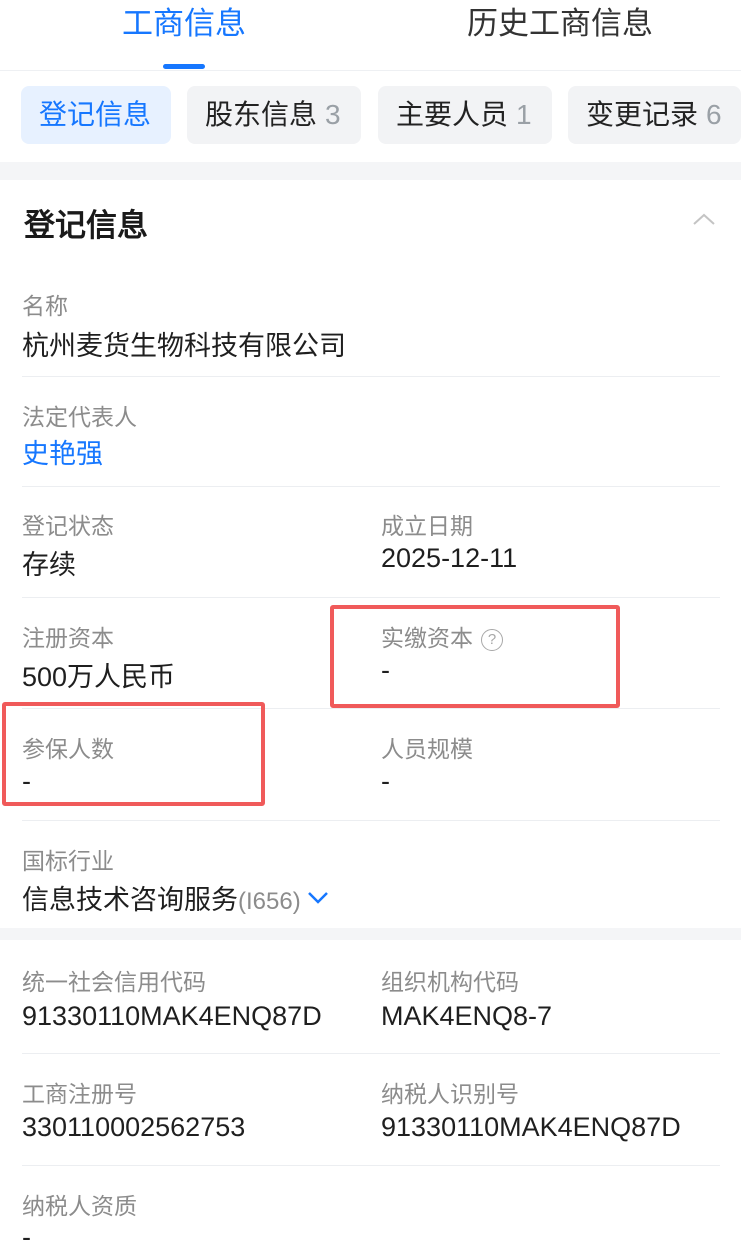 The width and height of the screenshot is (741, 1253). I want to click on active-tab-indicator, so click(184, 66).